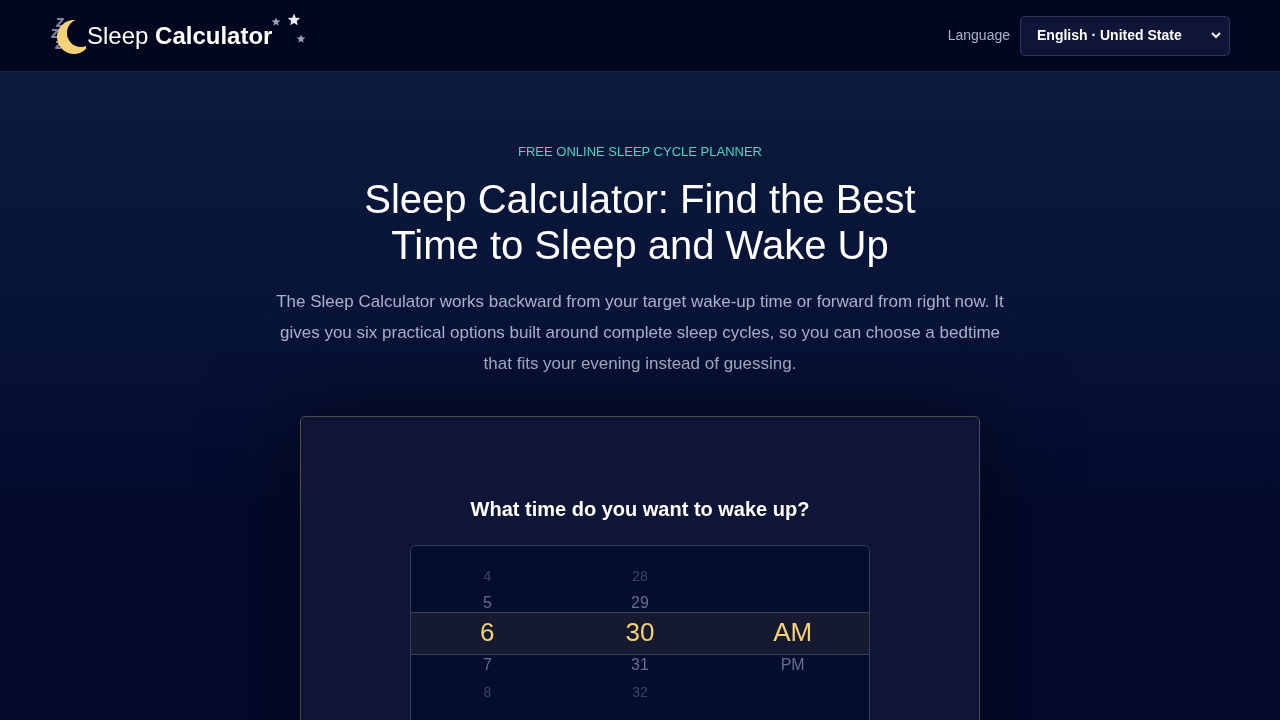 The width and height of the screenshot is (1280, 720). What do you see at coordinates (180, 35) in the screenshot?
I see `logo-text: Sleep Calculator` at bounding box center [180, 35].